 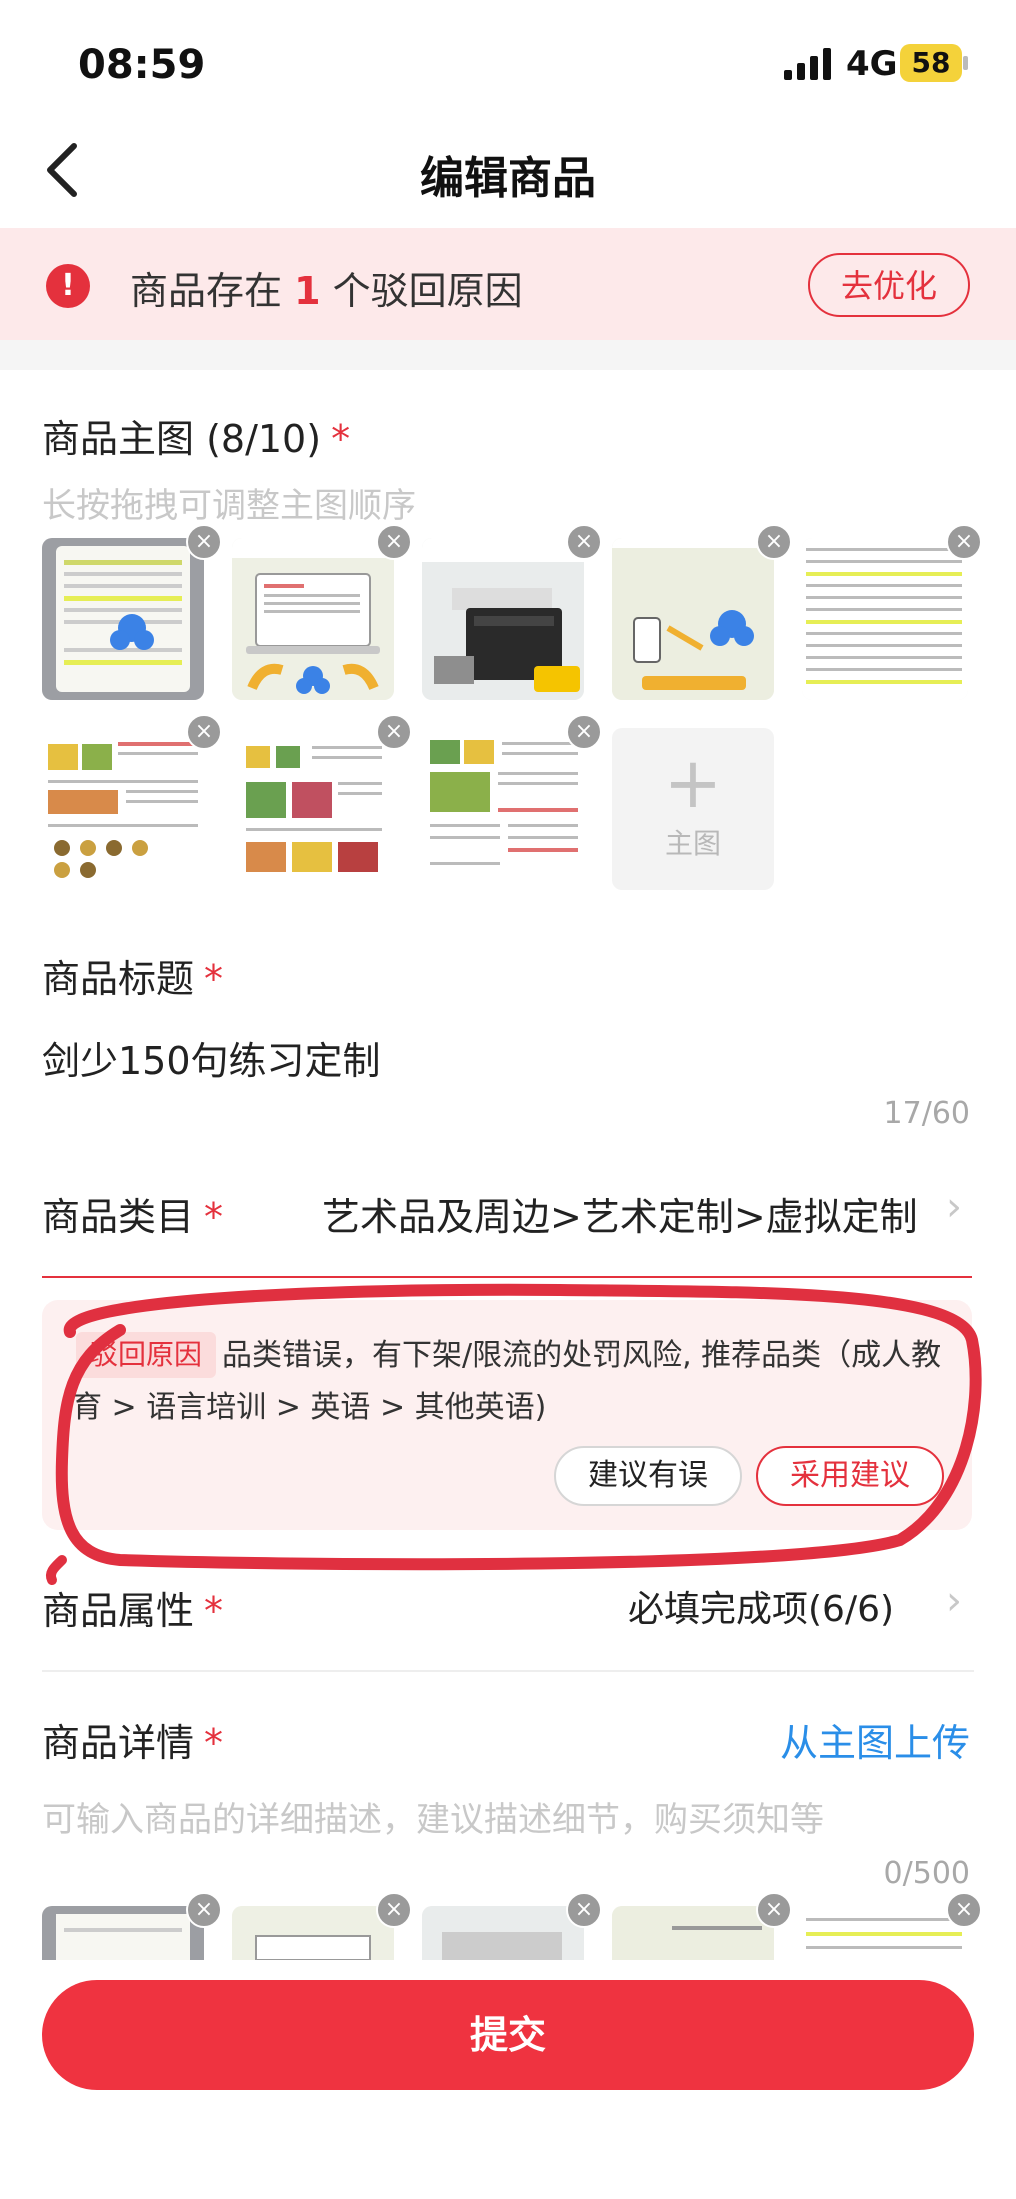 What do you see at coordinates (142, 65) in the screenshot?
I see `status-time: 08:59` at bounding box center [142, 65].